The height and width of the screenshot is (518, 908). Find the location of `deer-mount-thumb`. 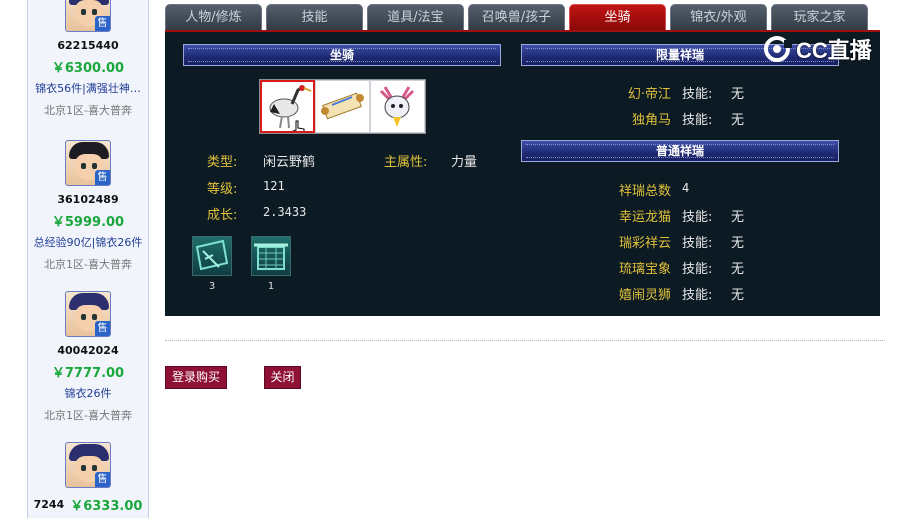

deer-mount-thumb is located at coordinates (397, 106).